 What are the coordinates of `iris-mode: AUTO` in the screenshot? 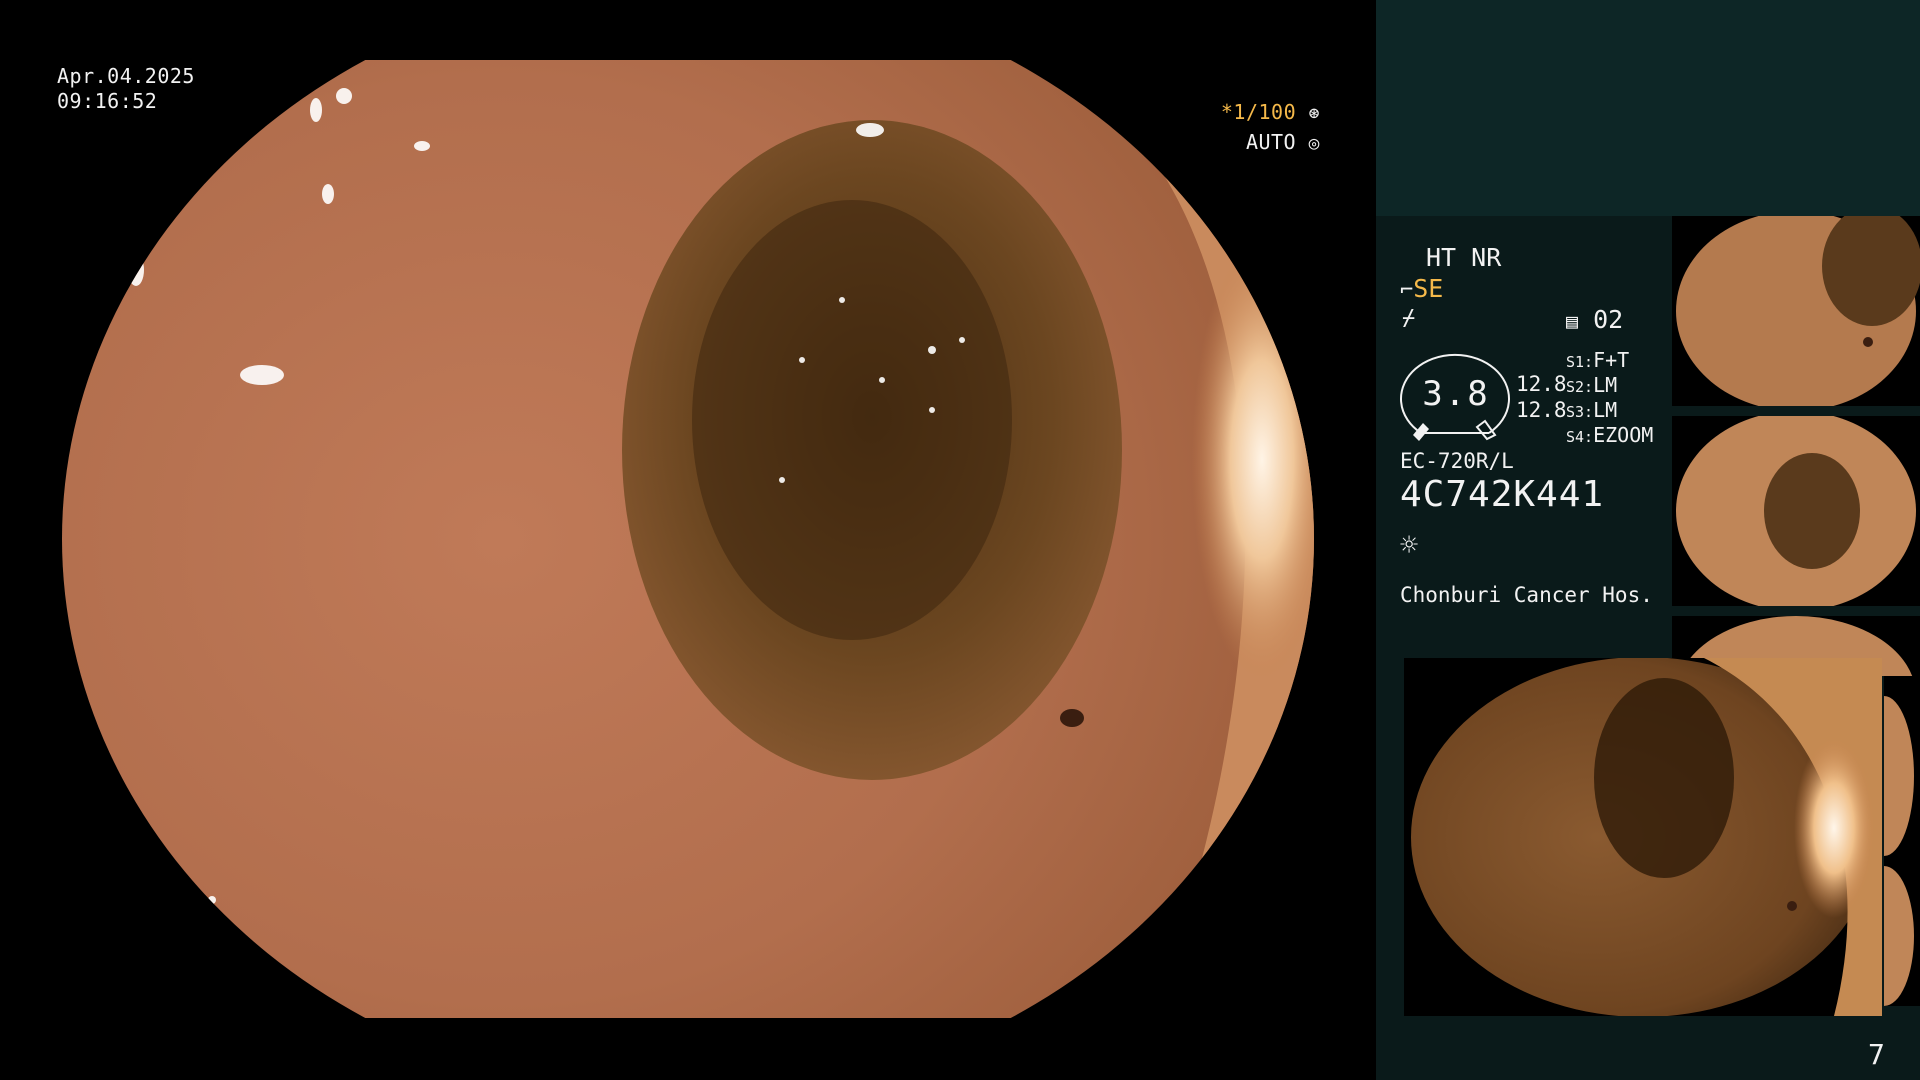 It's located at (1271, 142).